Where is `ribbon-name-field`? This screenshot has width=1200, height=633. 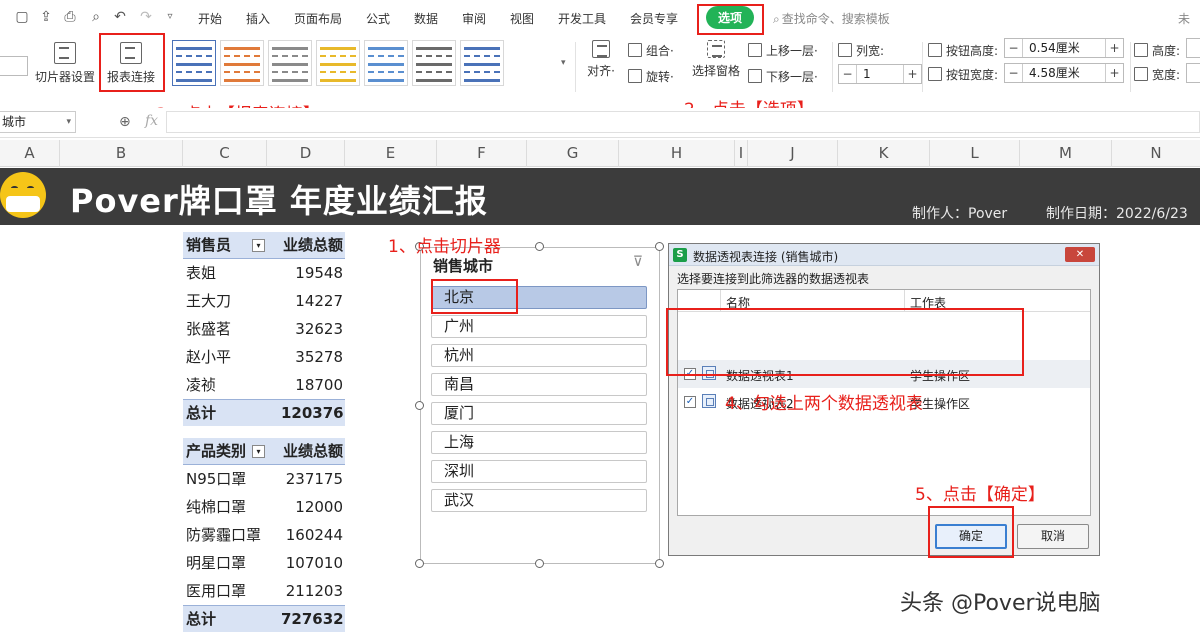 ribbon-name-field is located at coordinates (14, 66).